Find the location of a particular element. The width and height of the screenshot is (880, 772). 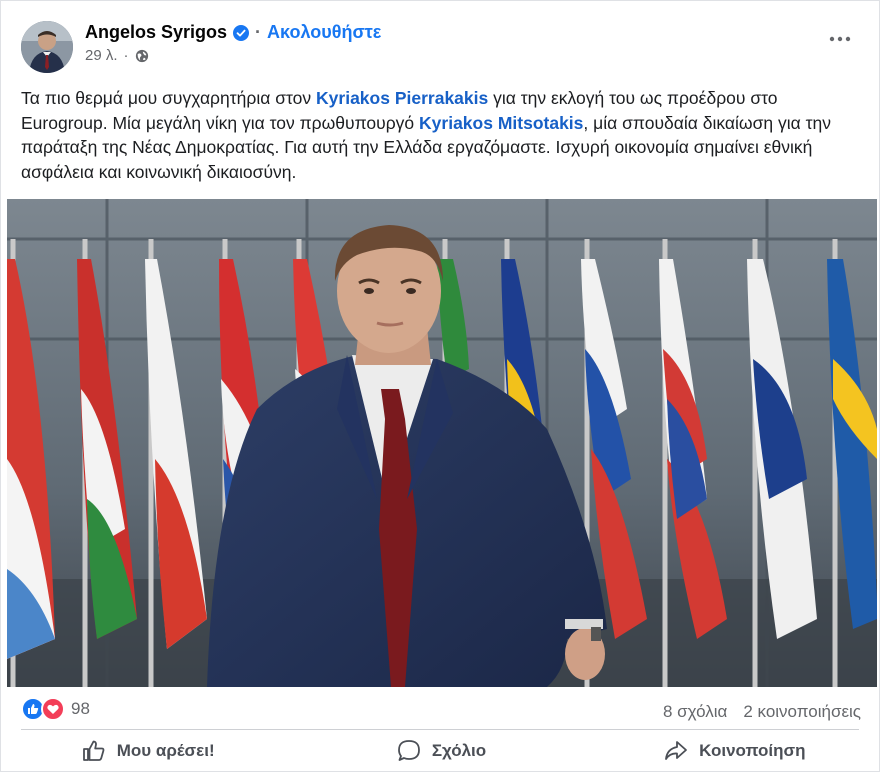

mention-link: Kyriakos Mitsotakis is located at coordinates (501, 123).